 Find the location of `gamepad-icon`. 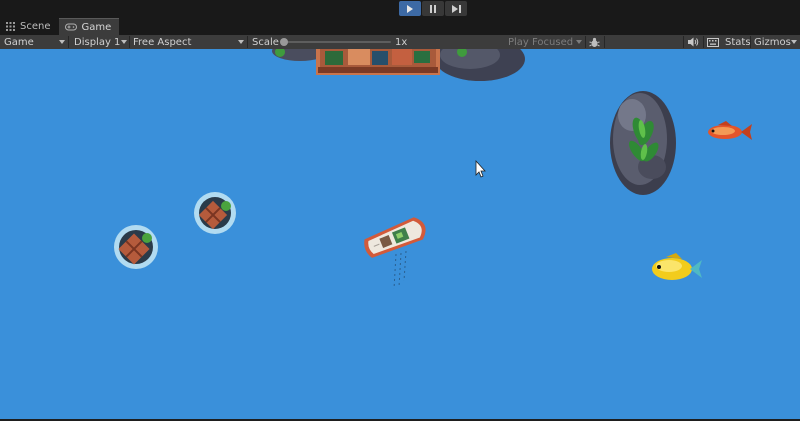

gamepad-icon is located at coordinates (70, 27).